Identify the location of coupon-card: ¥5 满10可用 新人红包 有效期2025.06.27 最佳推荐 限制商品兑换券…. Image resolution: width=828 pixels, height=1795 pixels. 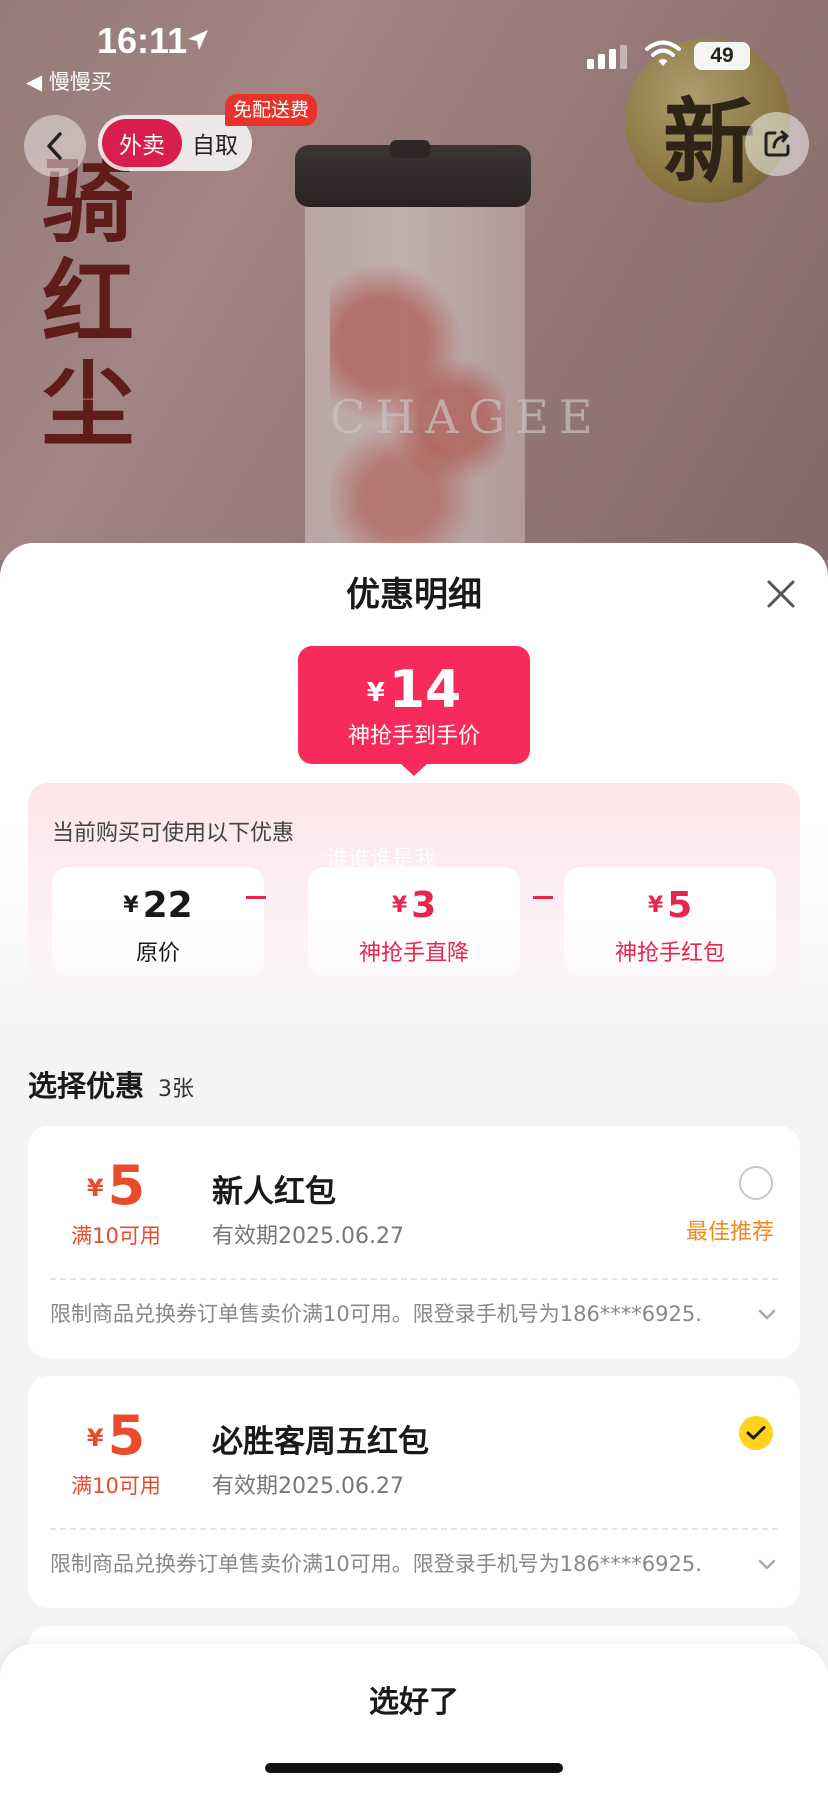
(414, 1242).